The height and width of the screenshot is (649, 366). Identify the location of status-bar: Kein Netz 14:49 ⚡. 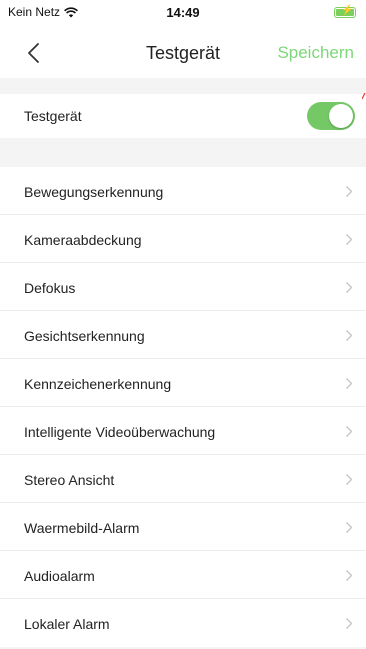
(183, 15).